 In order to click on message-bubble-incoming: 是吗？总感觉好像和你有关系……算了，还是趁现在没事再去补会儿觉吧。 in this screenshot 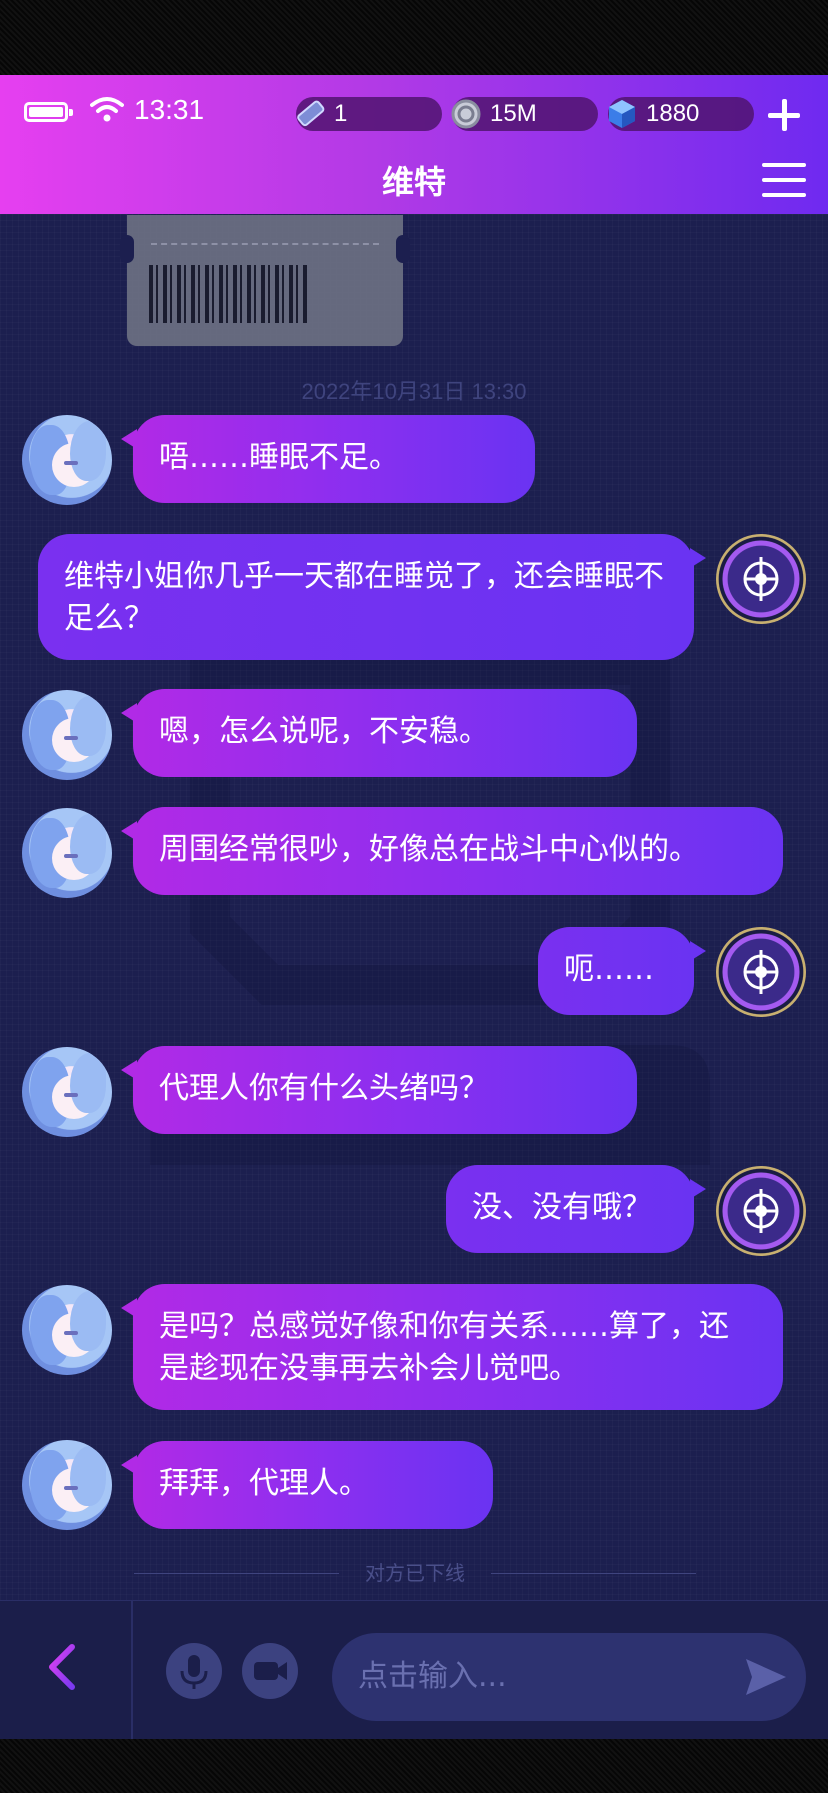, I will do `click(452, 1347)`.